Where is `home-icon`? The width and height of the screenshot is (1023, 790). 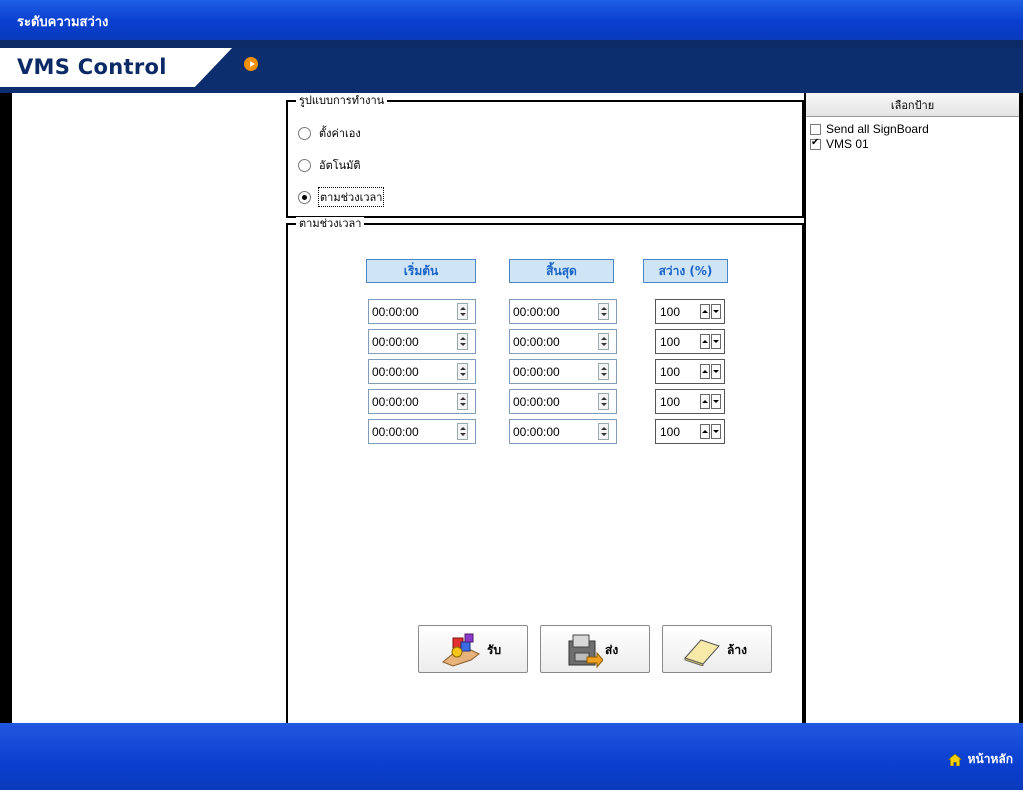
home-icon is located at coordinates (954, 759).